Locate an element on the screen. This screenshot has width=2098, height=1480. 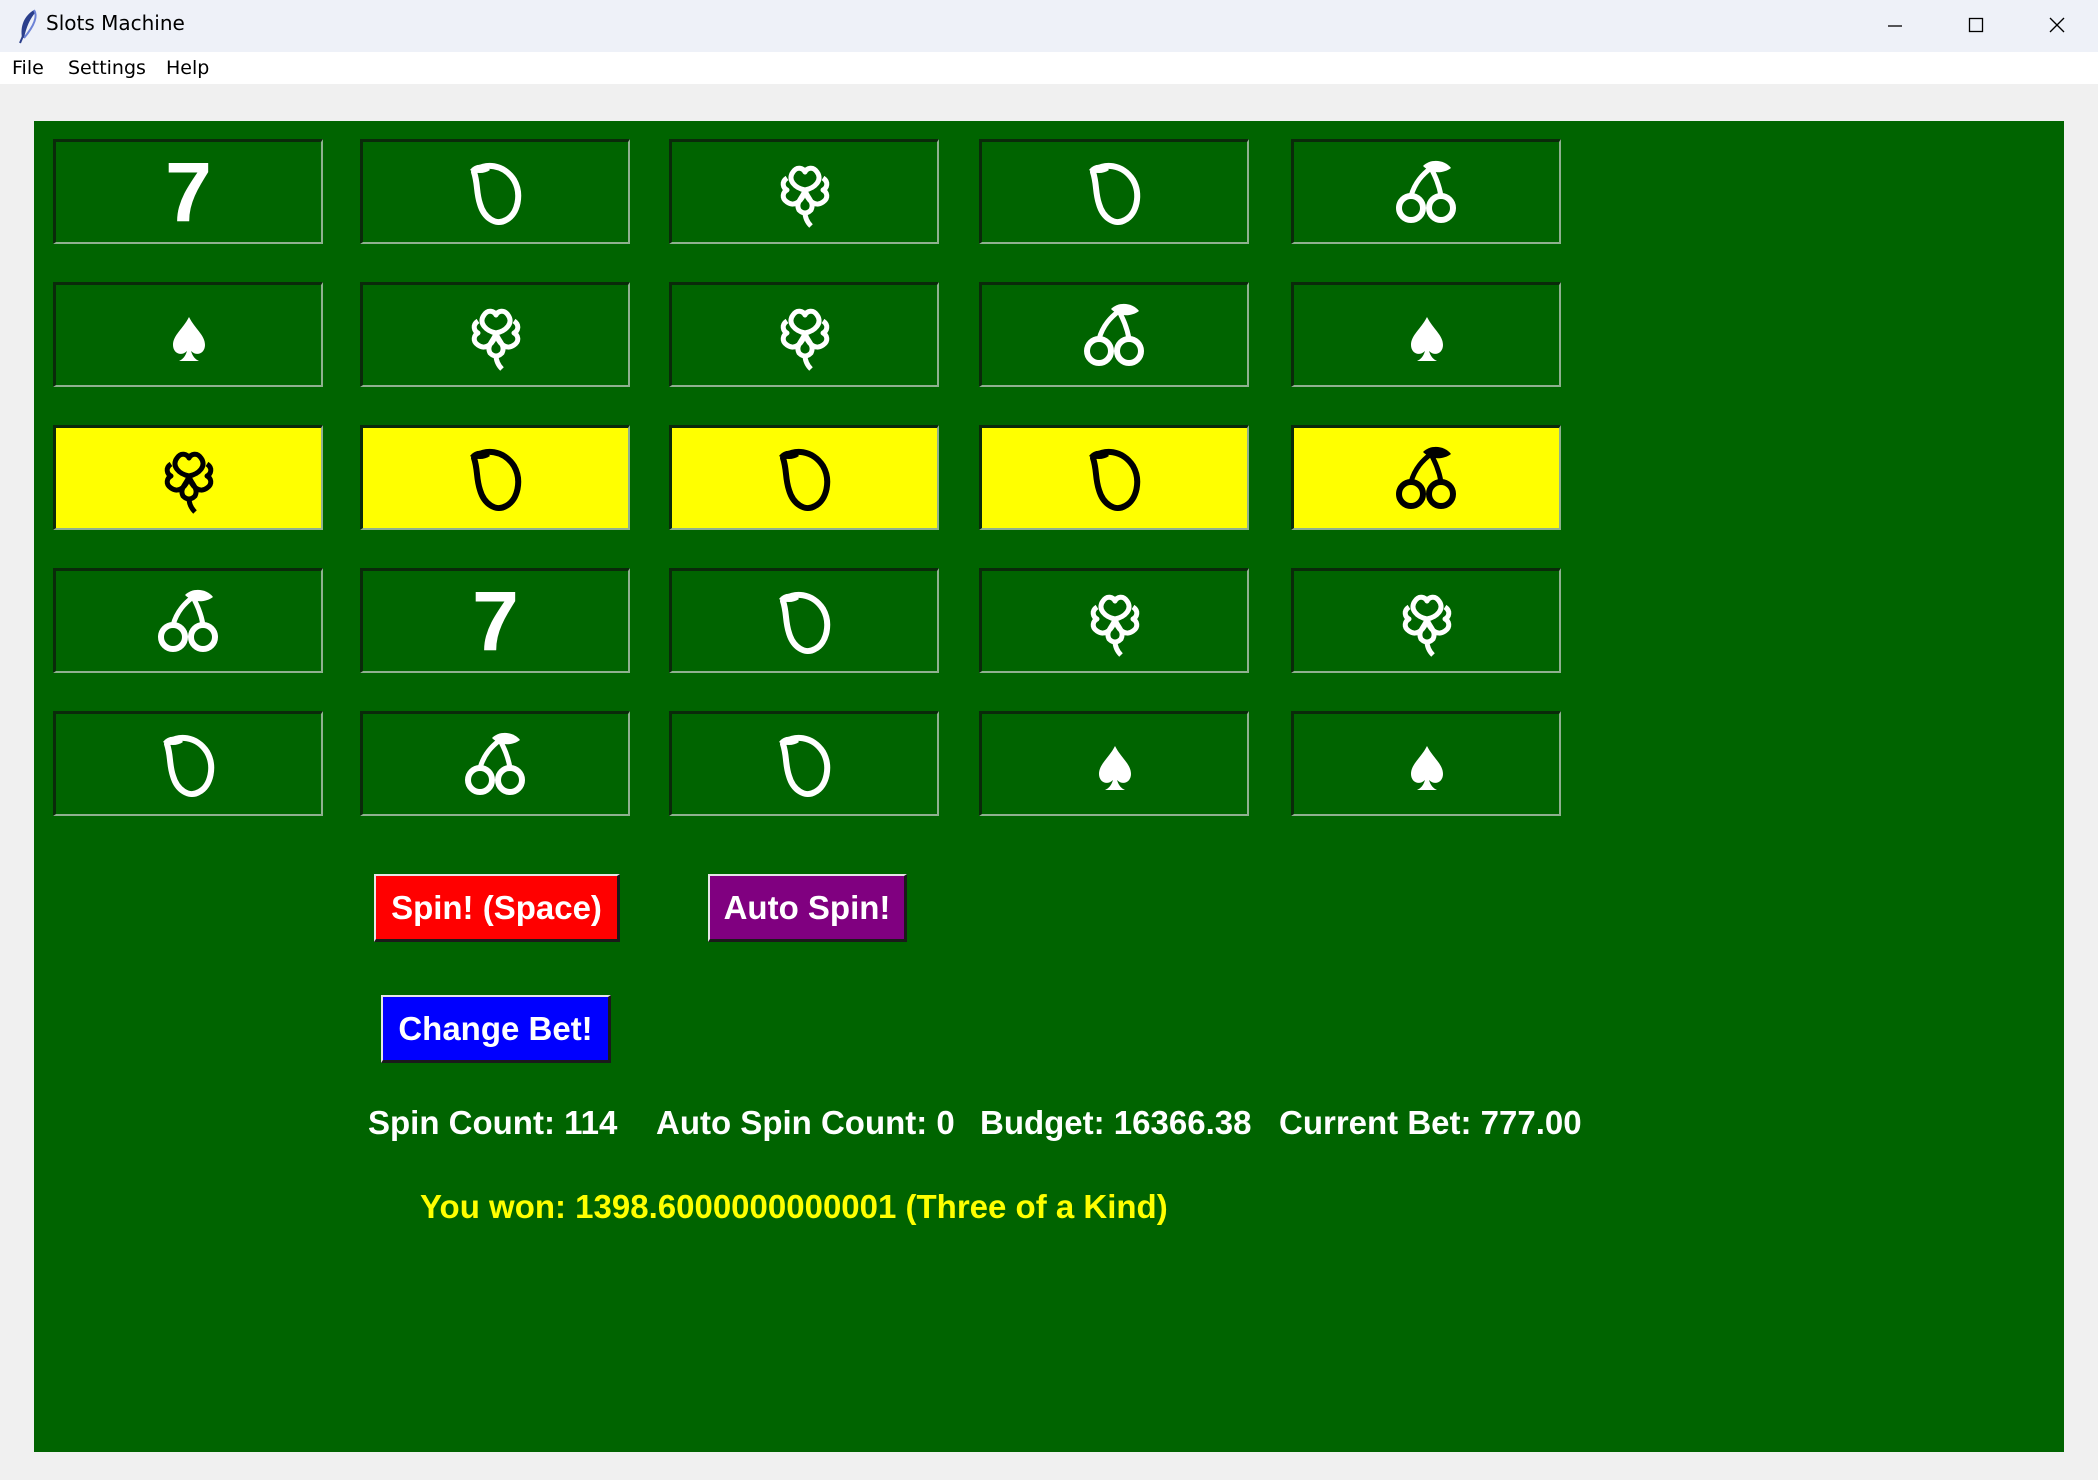
reel-cell-r3-c5 is located at coordinates (1426, 477).